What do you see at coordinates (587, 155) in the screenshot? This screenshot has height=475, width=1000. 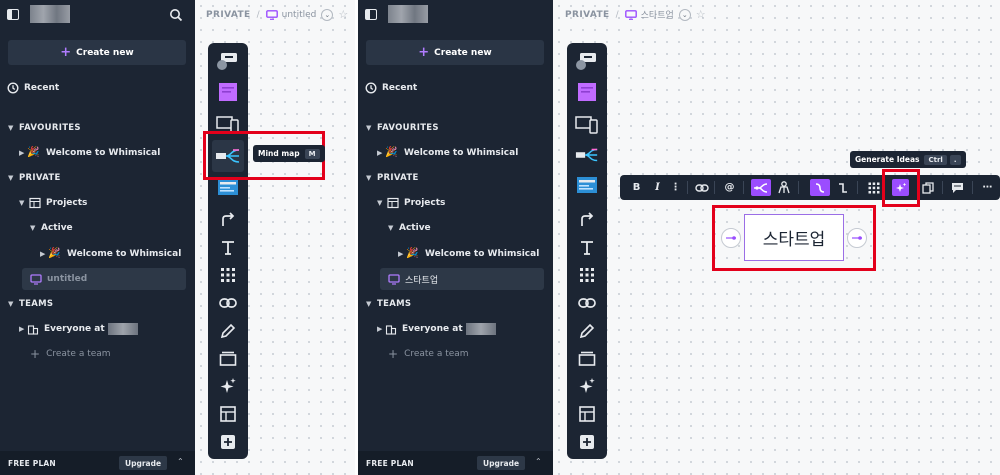 I see `mindmap-icon` at bounding box center [587, 155].